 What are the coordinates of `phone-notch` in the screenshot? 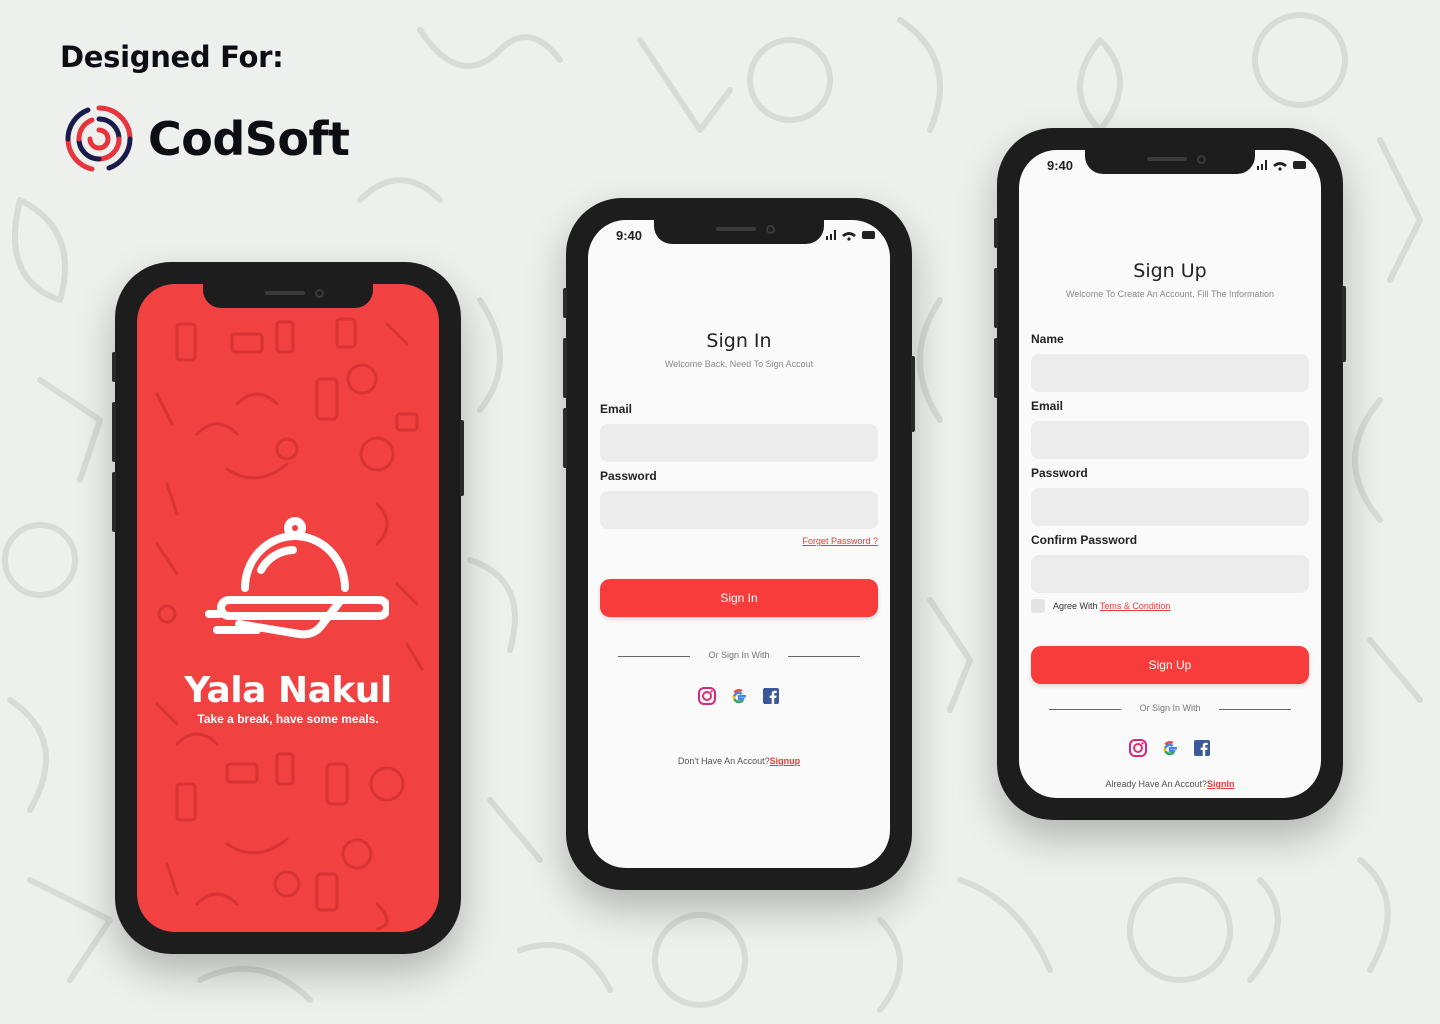 It's located at (288, 296).